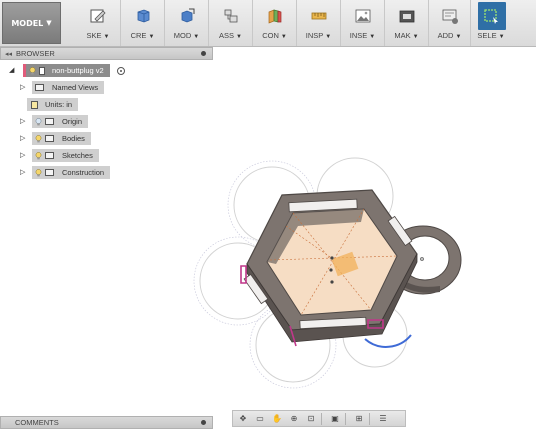 This screenshot has height=429, width=536. What do you see at coordinates (362, 16) in the screenshot?
I see `insert-image-icon` at bounding box center [362, 16].